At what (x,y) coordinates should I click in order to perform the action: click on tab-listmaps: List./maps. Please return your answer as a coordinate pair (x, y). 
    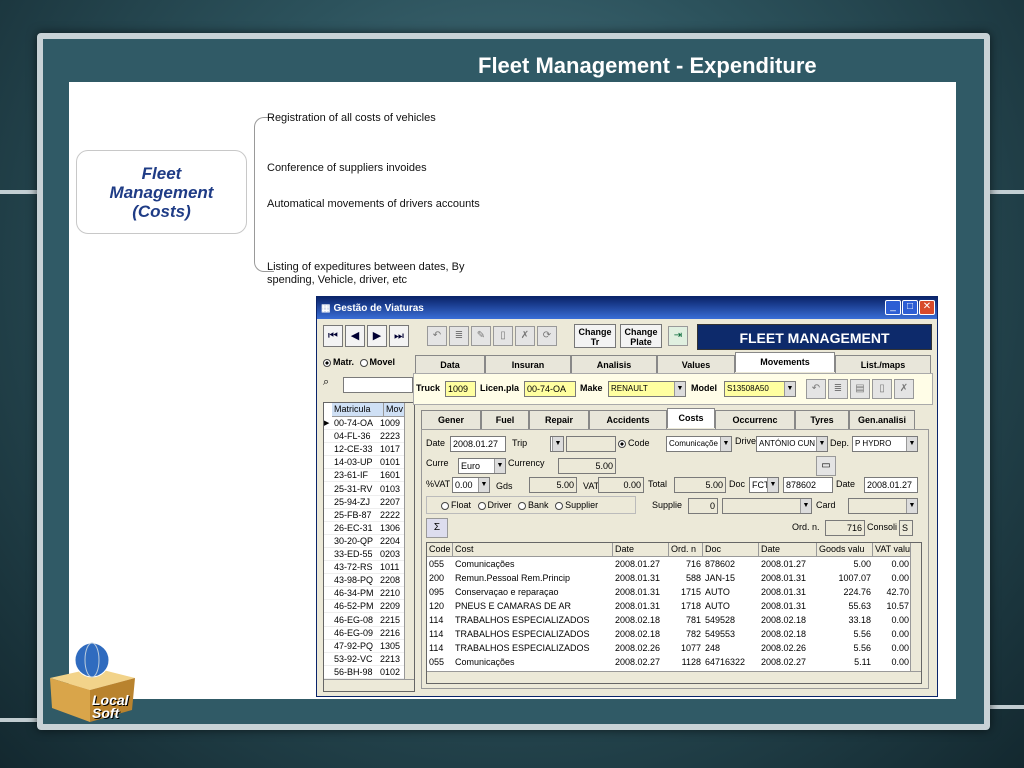
    Looking at the image, I should click on (883, 365).